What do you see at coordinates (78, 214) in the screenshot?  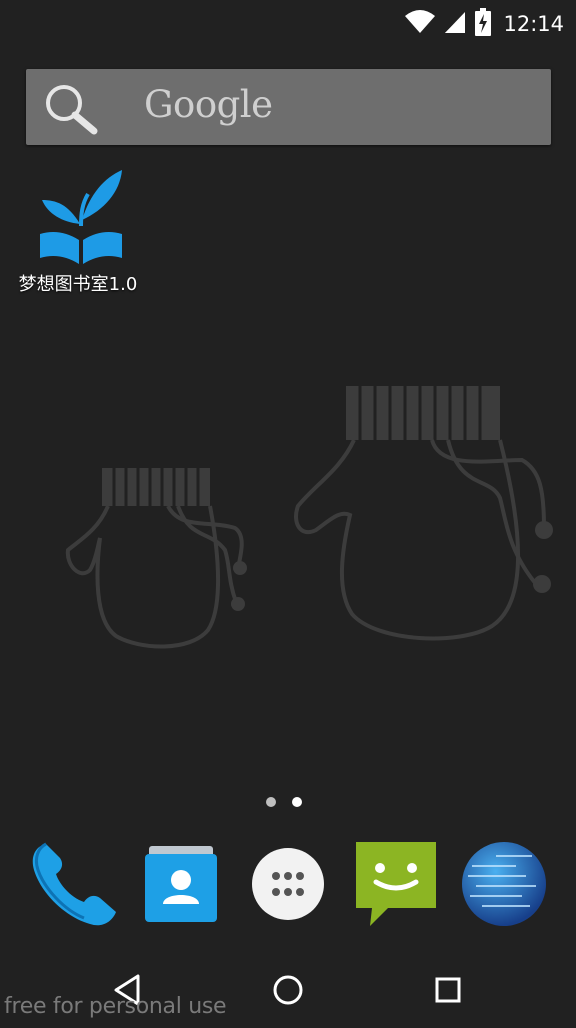 I see `sprout-book-icon` at bounding box center [78, 214].